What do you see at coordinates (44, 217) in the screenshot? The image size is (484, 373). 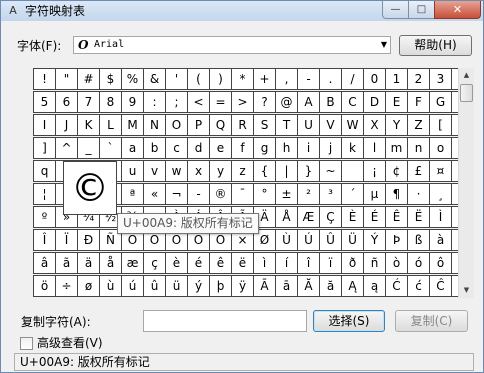 I see `char-cell: º` at bounding box center [44, 217].